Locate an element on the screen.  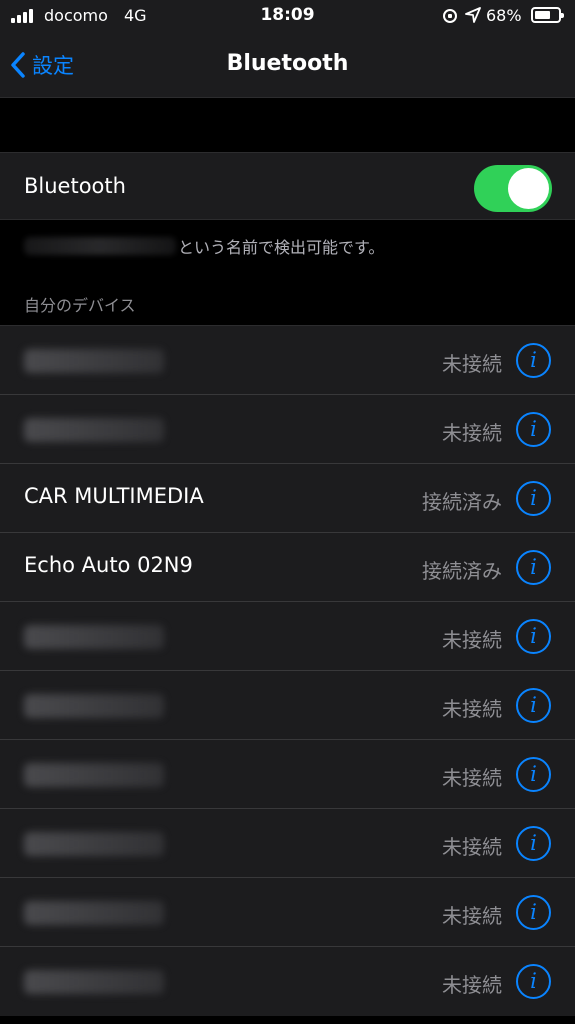
location-icon is located at coordinates (473, 15).